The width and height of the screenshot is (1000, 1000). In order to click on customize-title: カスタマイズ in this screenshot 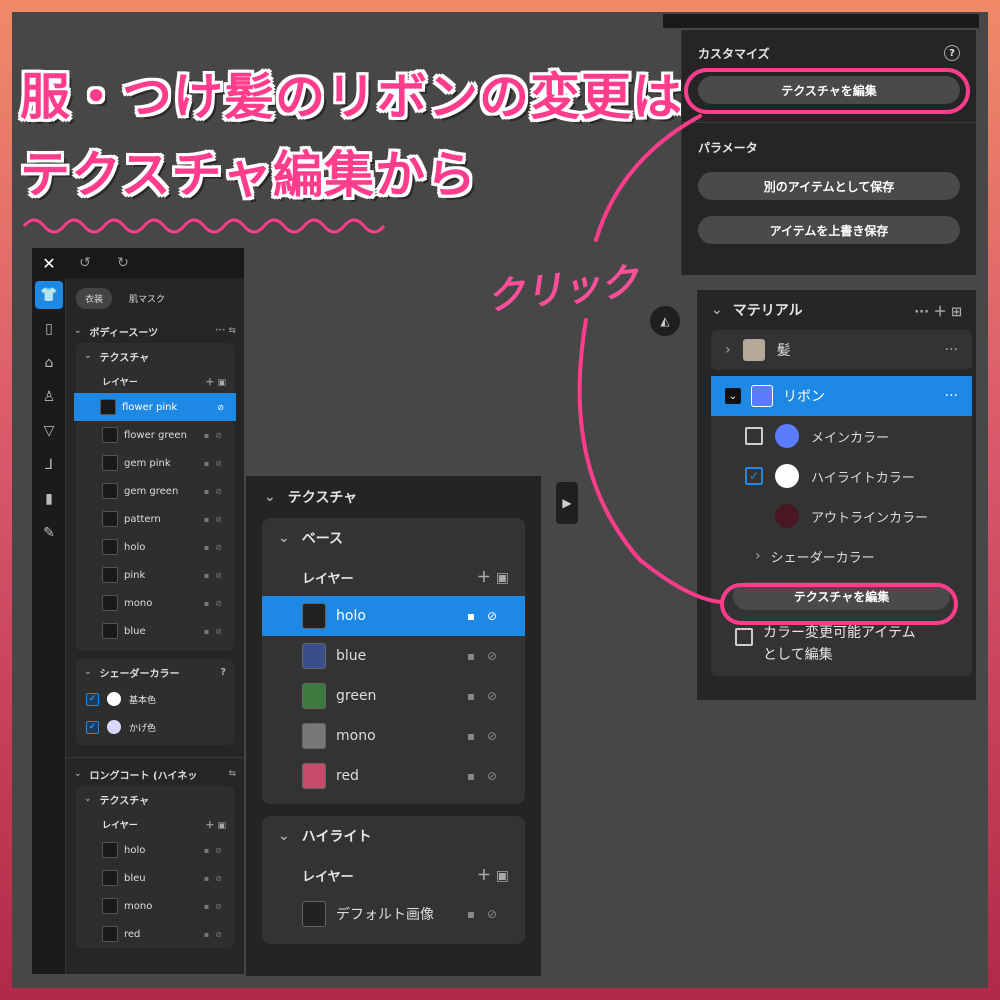, I will do `click(734, 53)`.